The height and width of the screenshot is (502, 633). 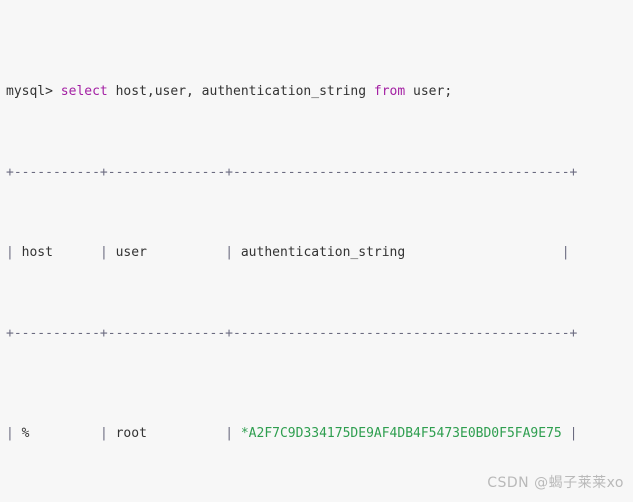 I want to click on mysql-prompt: mysql>, so click(x=33, y=92).